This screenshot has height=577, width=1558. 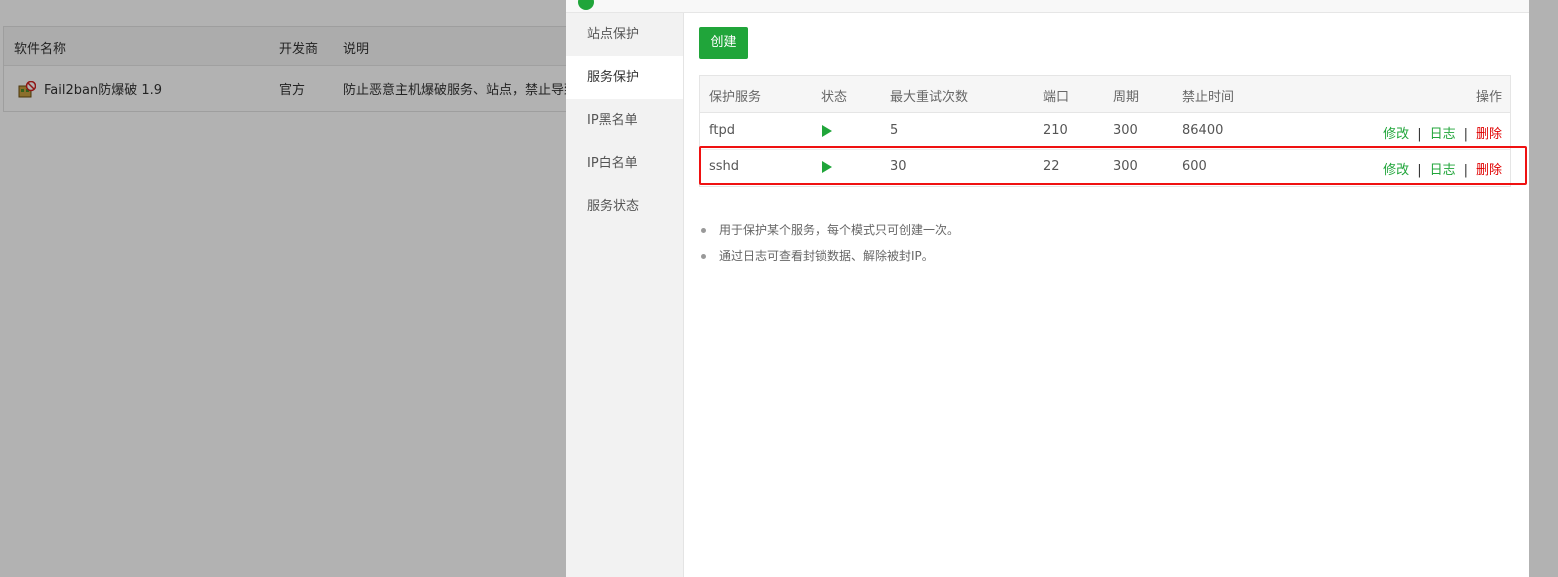 What do you see at coordinates (834, 97) in the screenshot?
I see `header-status: 状态` at bounding box center [834, 97].